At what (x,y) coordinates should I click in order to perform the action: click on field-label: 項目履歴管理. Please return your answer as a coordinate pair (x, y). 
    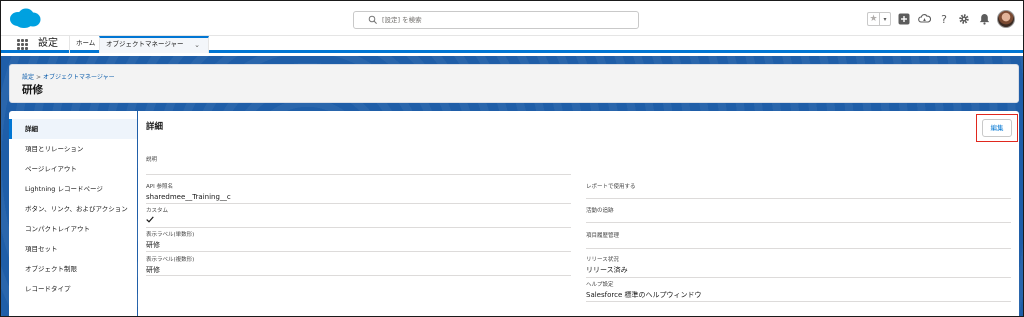
    Looking at the image, I should click on (603, 236).